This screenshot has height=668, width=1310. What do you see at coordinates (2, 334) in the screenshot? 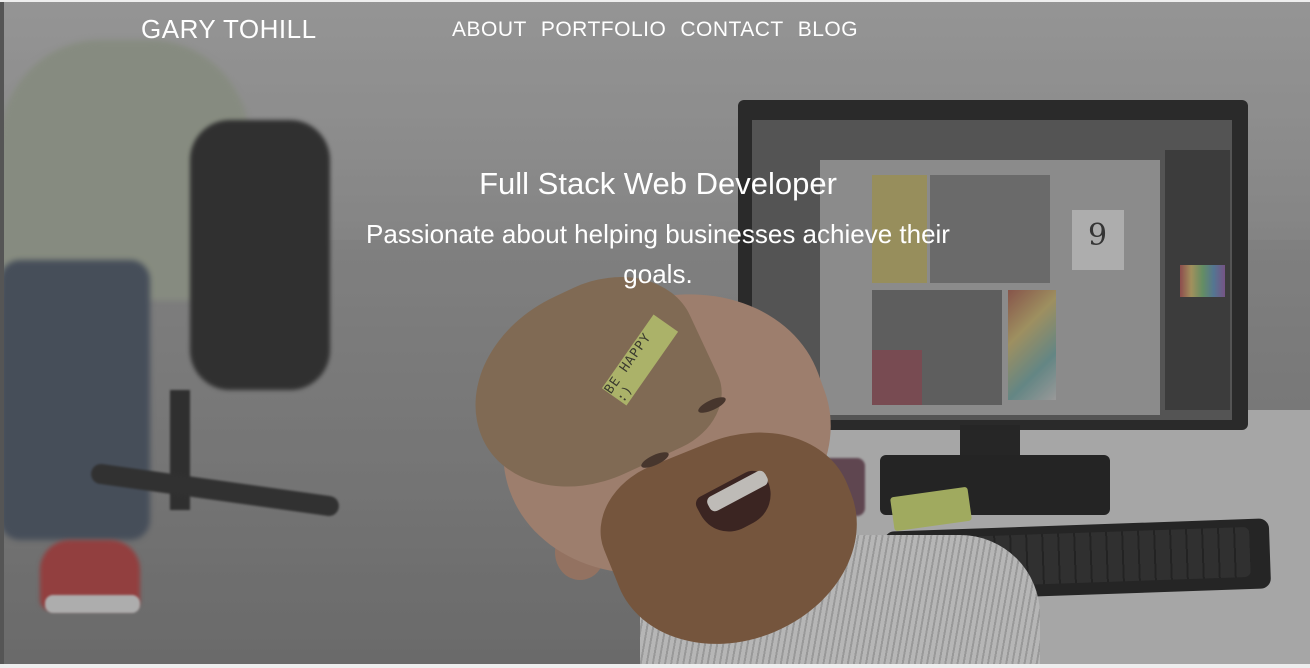
I see `left-border` at bounding box center [2, 334].